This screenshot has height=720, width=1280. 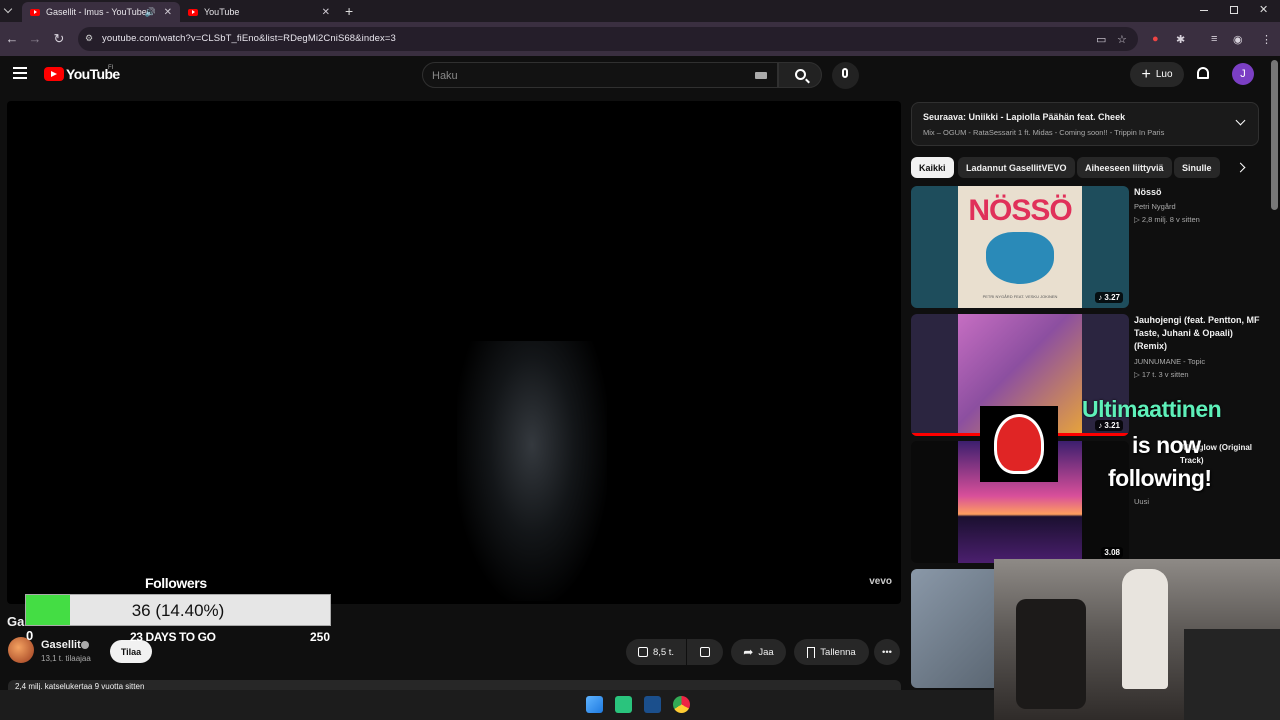 I want to click on verified-check-icon, so click(x=85, y=645).